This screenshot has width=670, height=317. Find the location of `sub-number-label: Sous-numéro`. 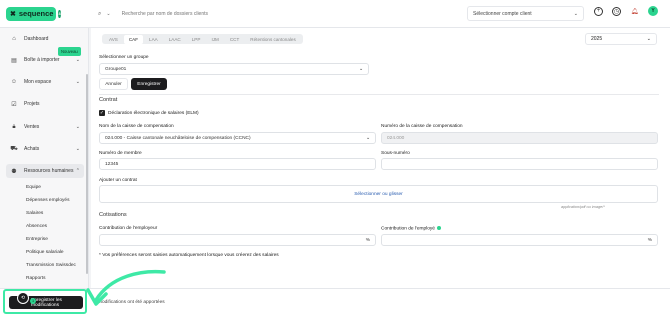

sub-number-label: Sous-numéro is located at coordinates (395, 153).